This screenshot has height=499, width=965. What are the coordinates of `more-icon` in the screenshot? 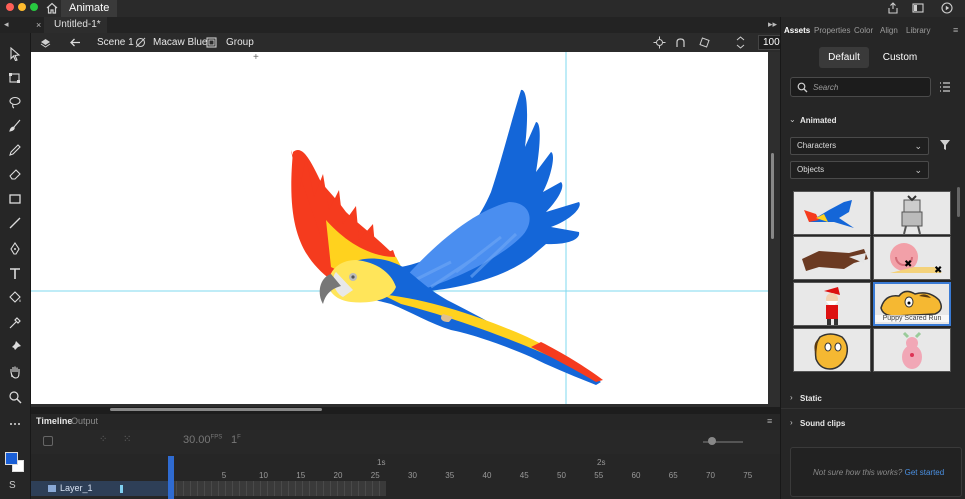 It's located at (15, 424).